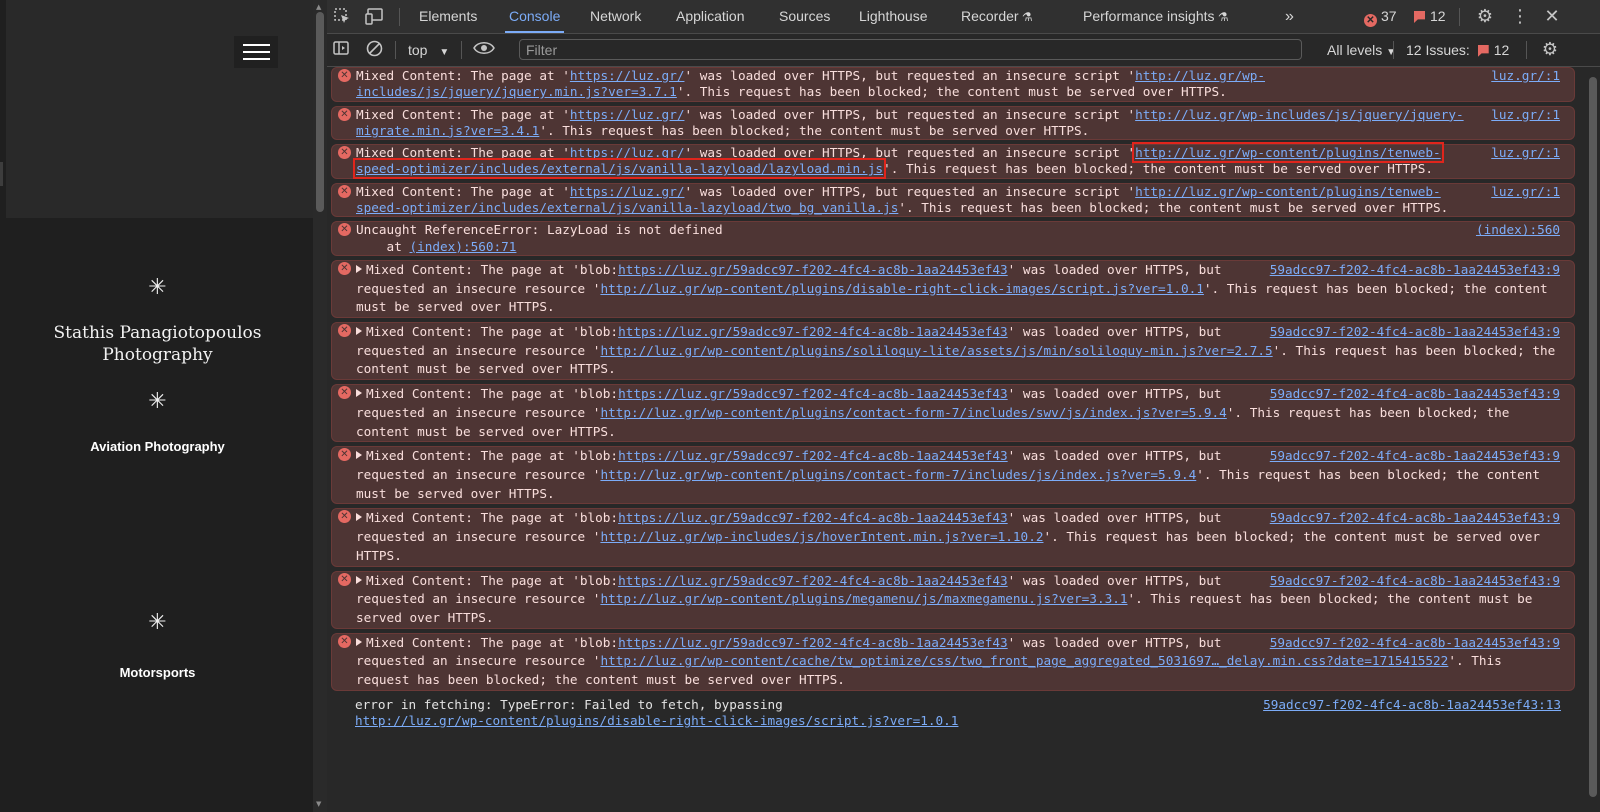 This screenshot has height=812, width=1600. Describe the element at coordinates (320, 112) in the screenshot. I see `scrollbar-thumb` at that location.